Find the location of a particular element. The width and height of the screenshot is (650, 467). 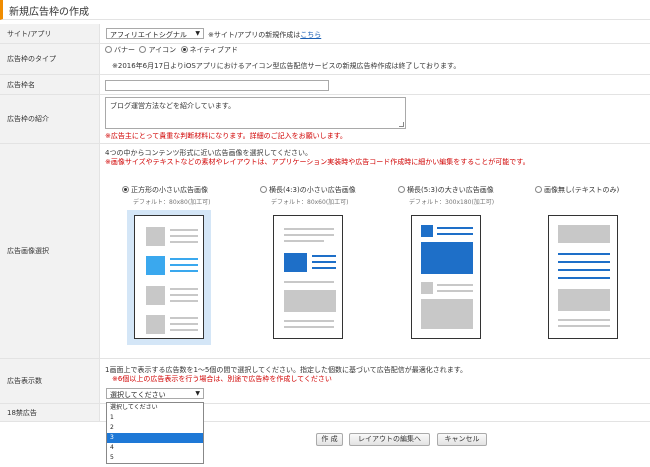

image-option-square: 正方形の小さい広告画像 デフォルト：80x80(加工可) is located at coordinates (172, 195).